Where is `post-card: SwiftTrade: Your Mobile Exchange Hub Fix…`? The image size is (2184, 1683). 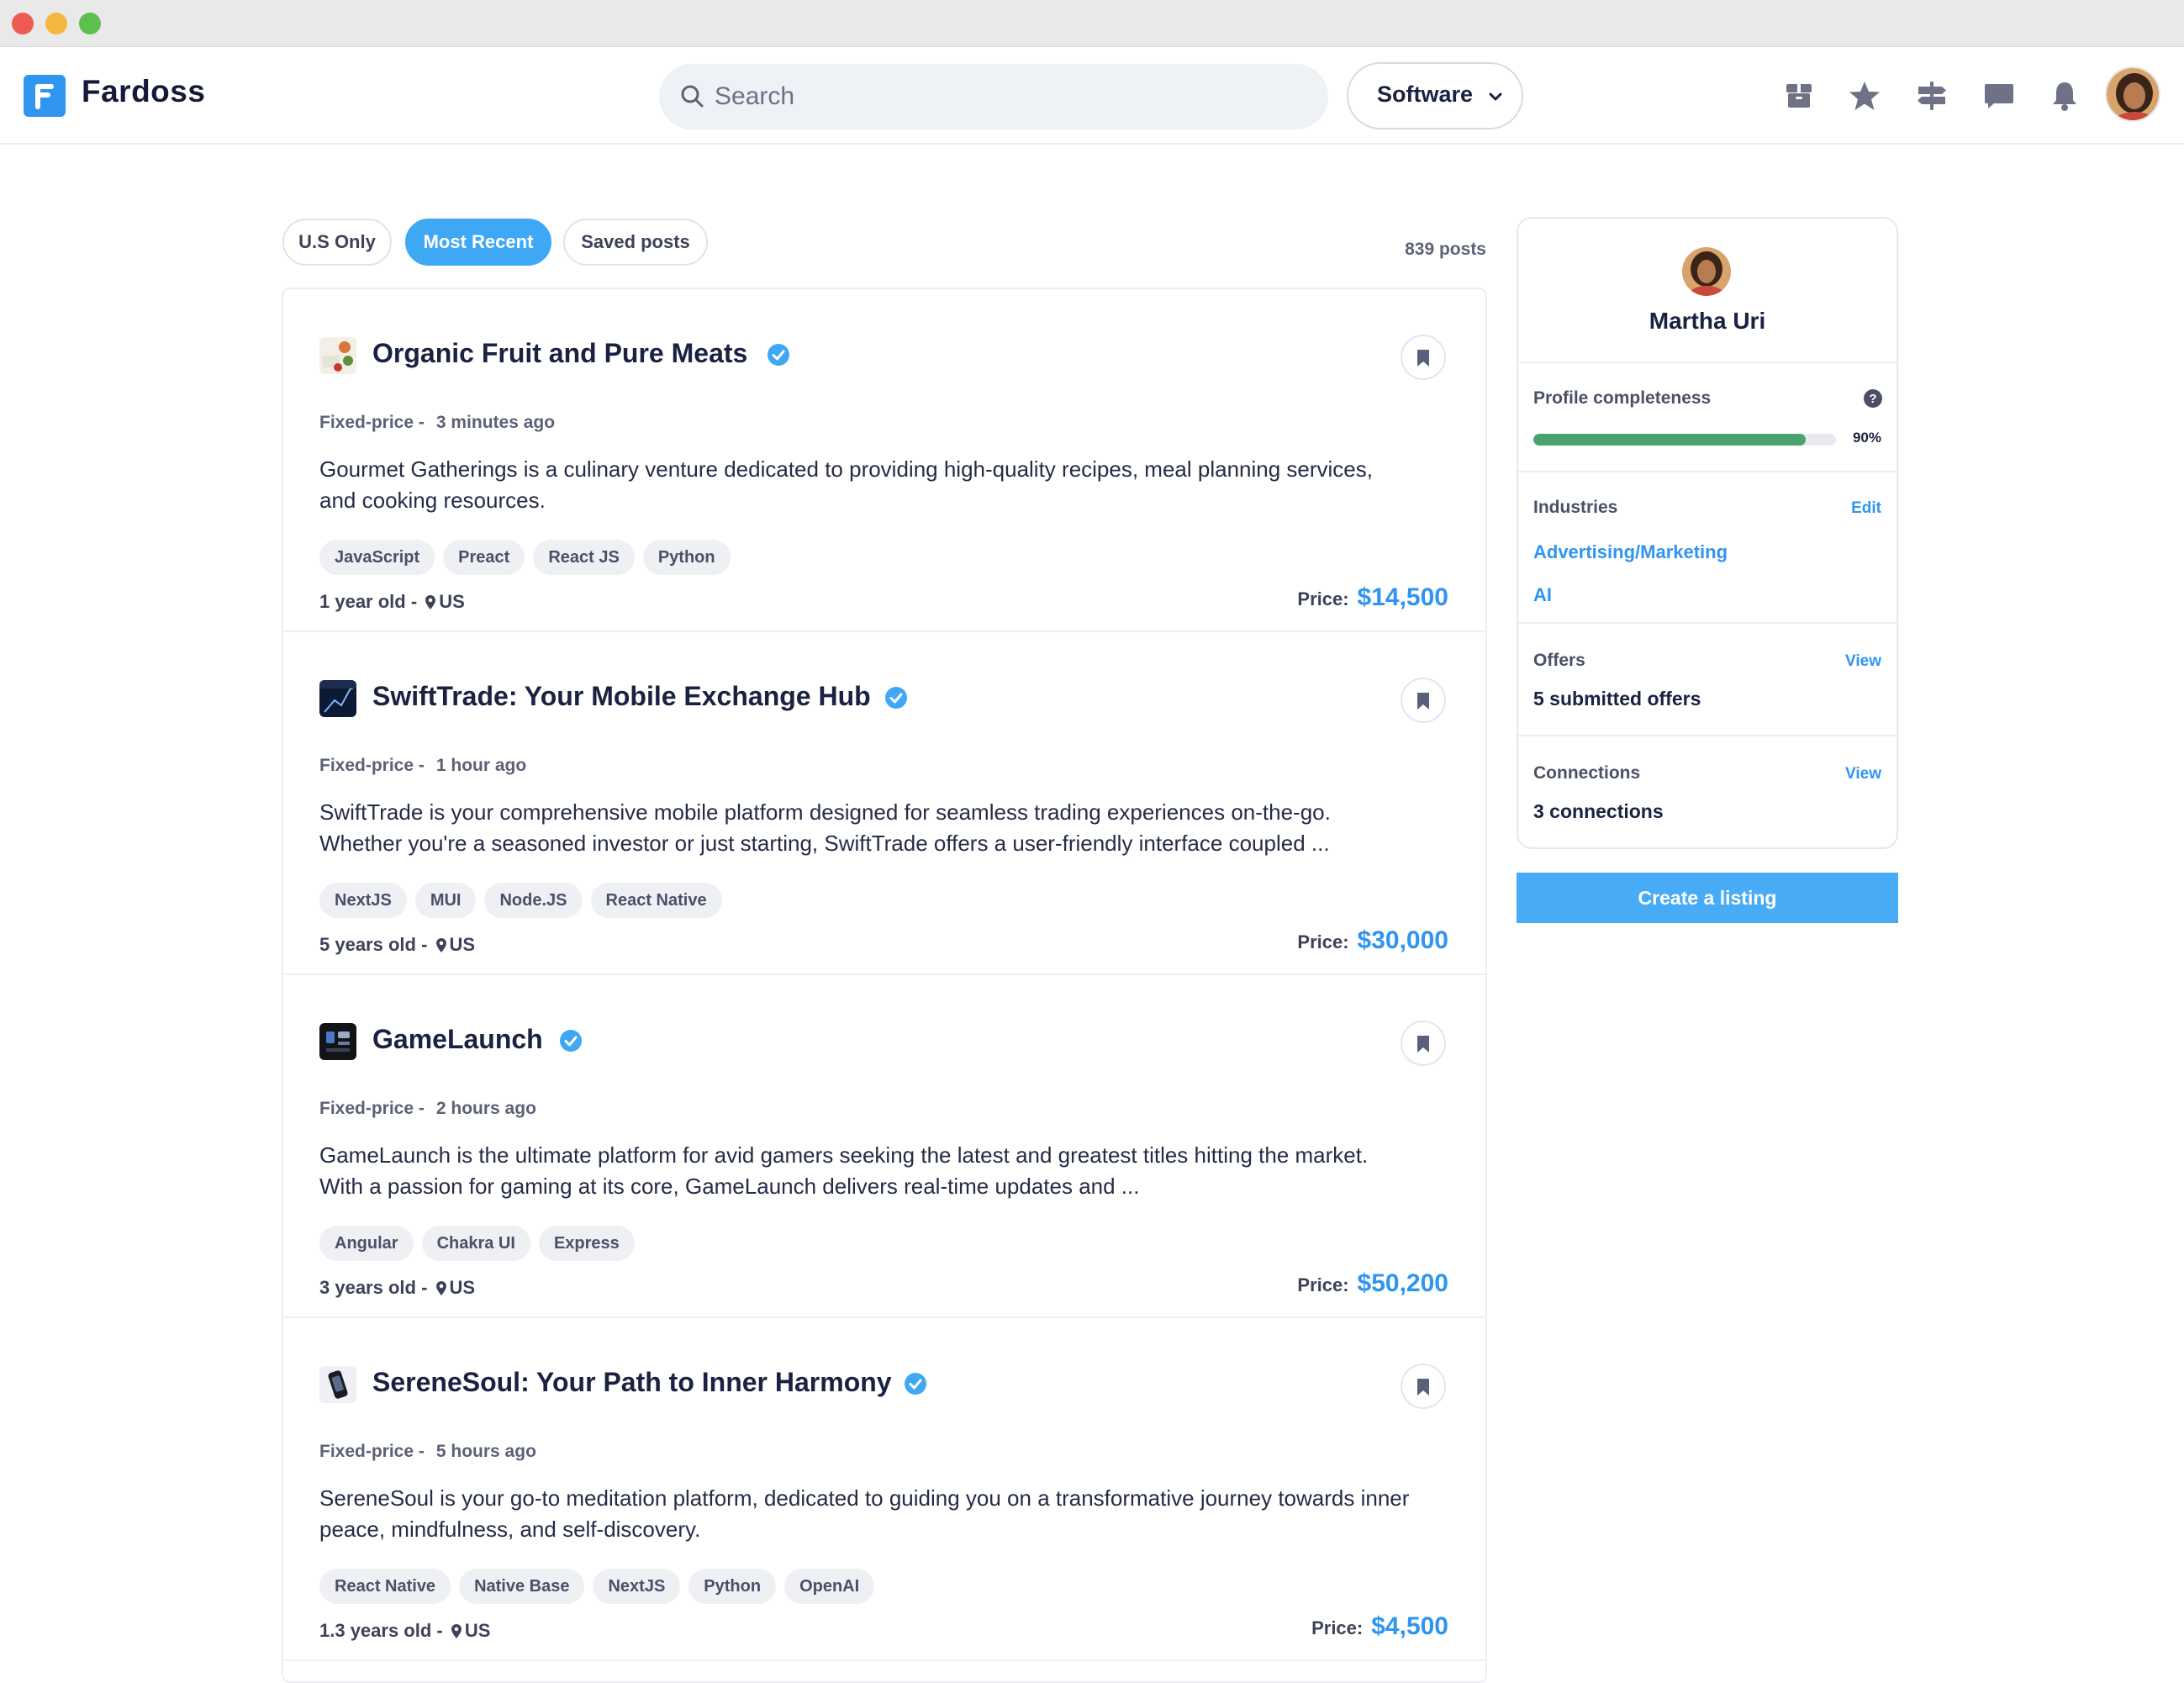
post-card: SwiftTrade: Your Mobile Exchange Hub Fix… is located at coordinates (884, 803).